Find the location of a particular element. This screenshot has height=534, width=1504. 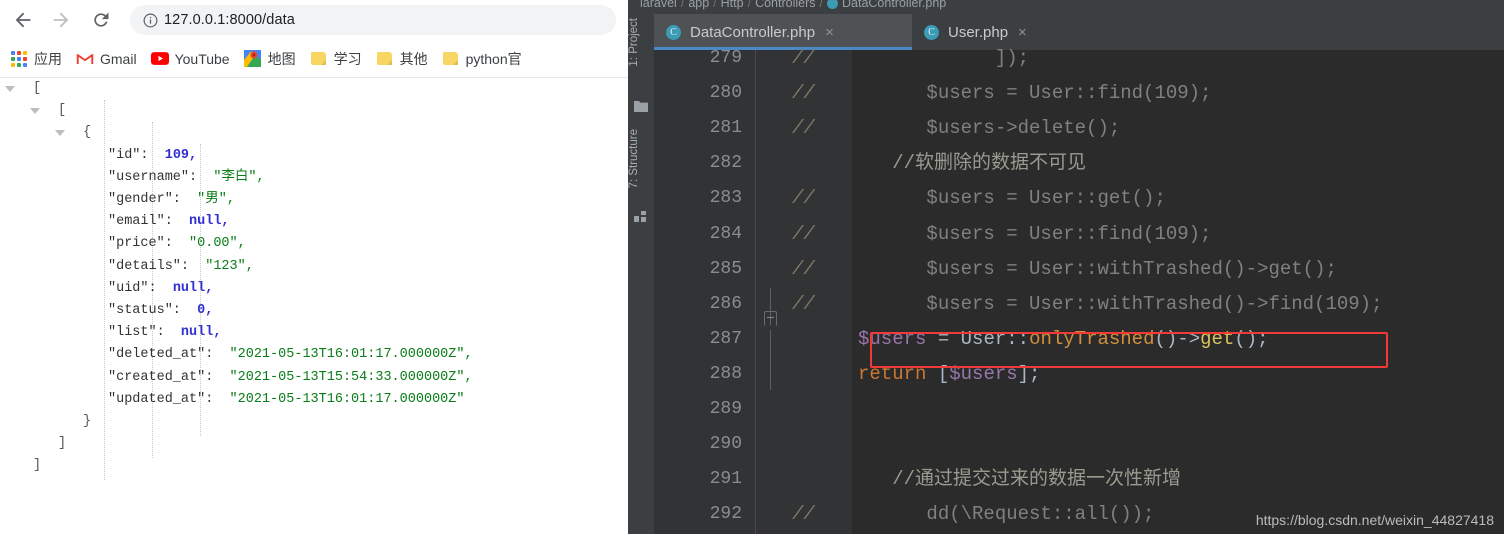

address-bar: 127.0.0.1:8000/data is located at coordinates (373, 20).